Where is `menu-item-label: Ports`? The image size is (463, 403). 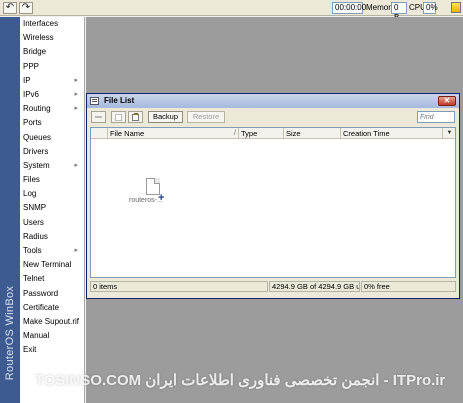
menu-item-label: Ports is located at coordinates (32, 123).